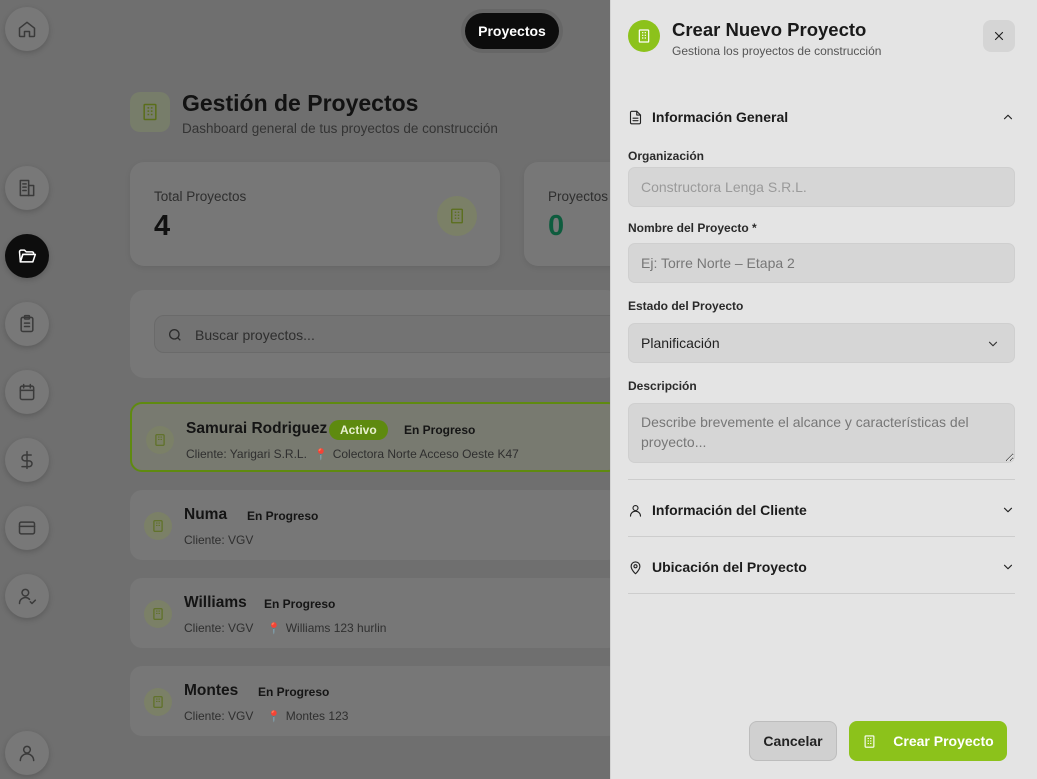 This screenshot has width=1037, height=779. Describe the element at coordinates (308, 716) in the screenshot. I see `project-location: 📍 Montes 123` at that location.